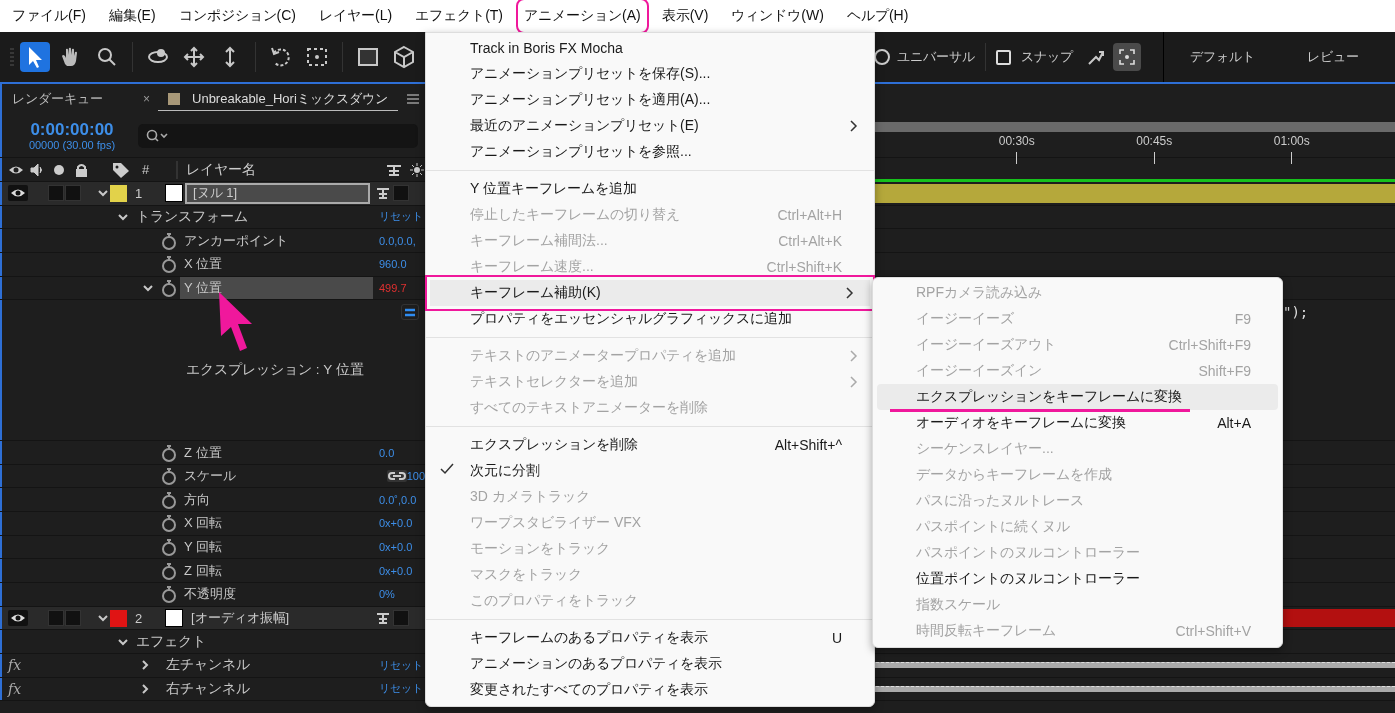  What do you see at coordinates (73, 665) in the screenshot?
I see `effect-icon: fx` at bounding box center [73, 665].